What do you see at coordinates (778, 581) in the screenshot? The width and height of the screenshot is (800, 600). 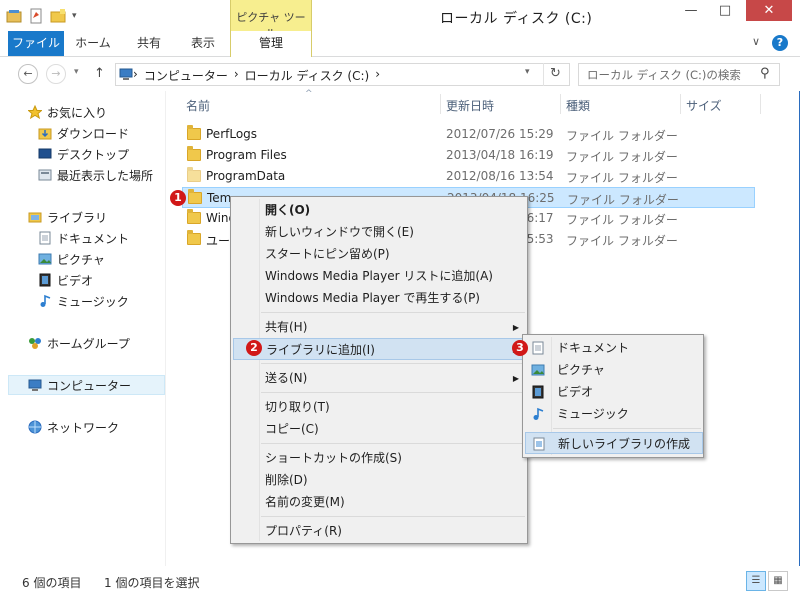 I see `large-icons-view-icon: ▦` at bounding box center [778, 581].